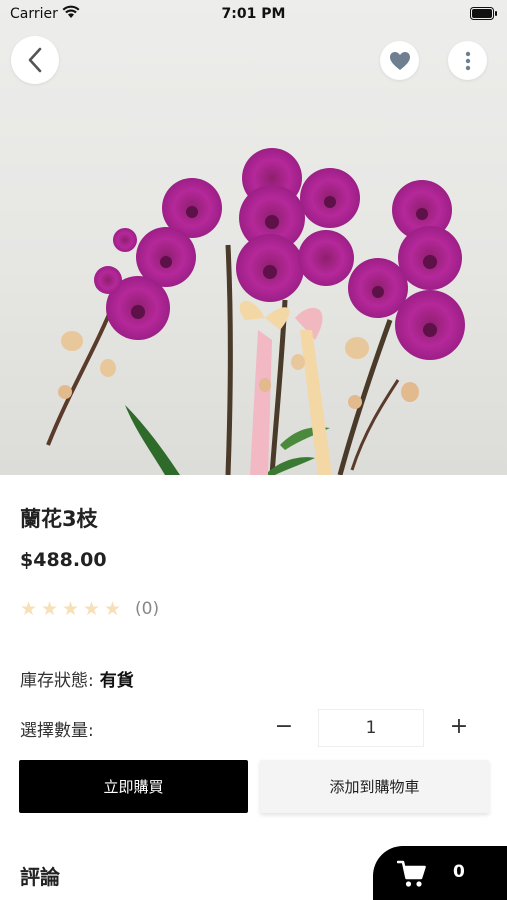 The width and height of the screenshot is (507, 900). What do you see at coordinates (284, 727) in the screenshot?
I see `quantity-decrease-button: −` at bounding box center [284, 727].